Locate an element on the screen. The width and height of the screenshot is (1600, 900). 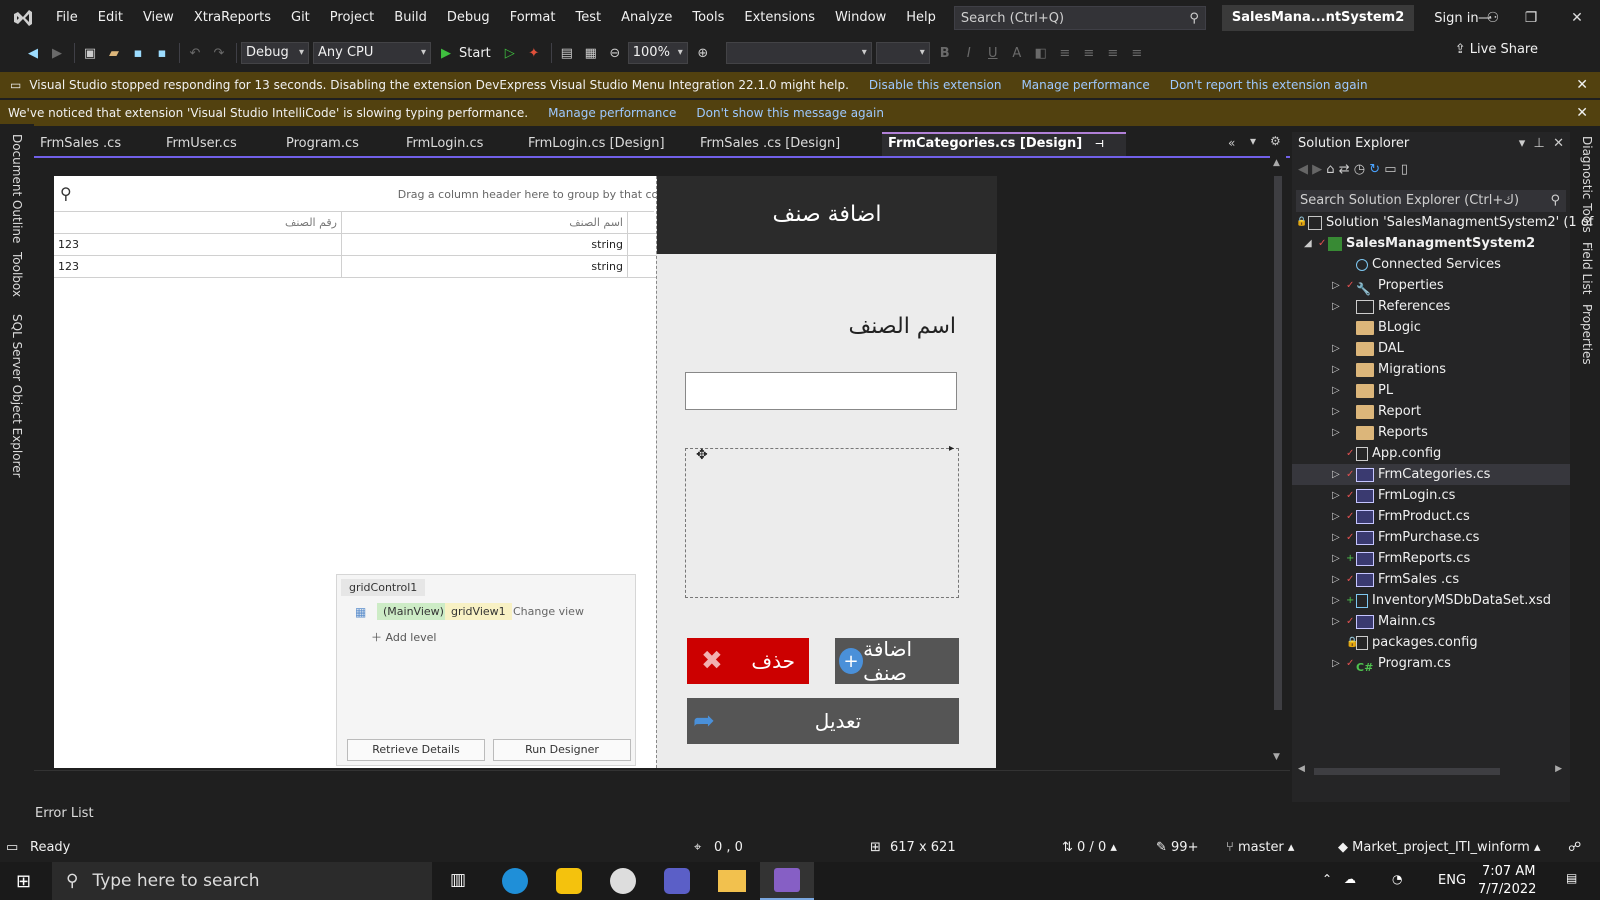
font-size-select is located at coordinates (902, 53).